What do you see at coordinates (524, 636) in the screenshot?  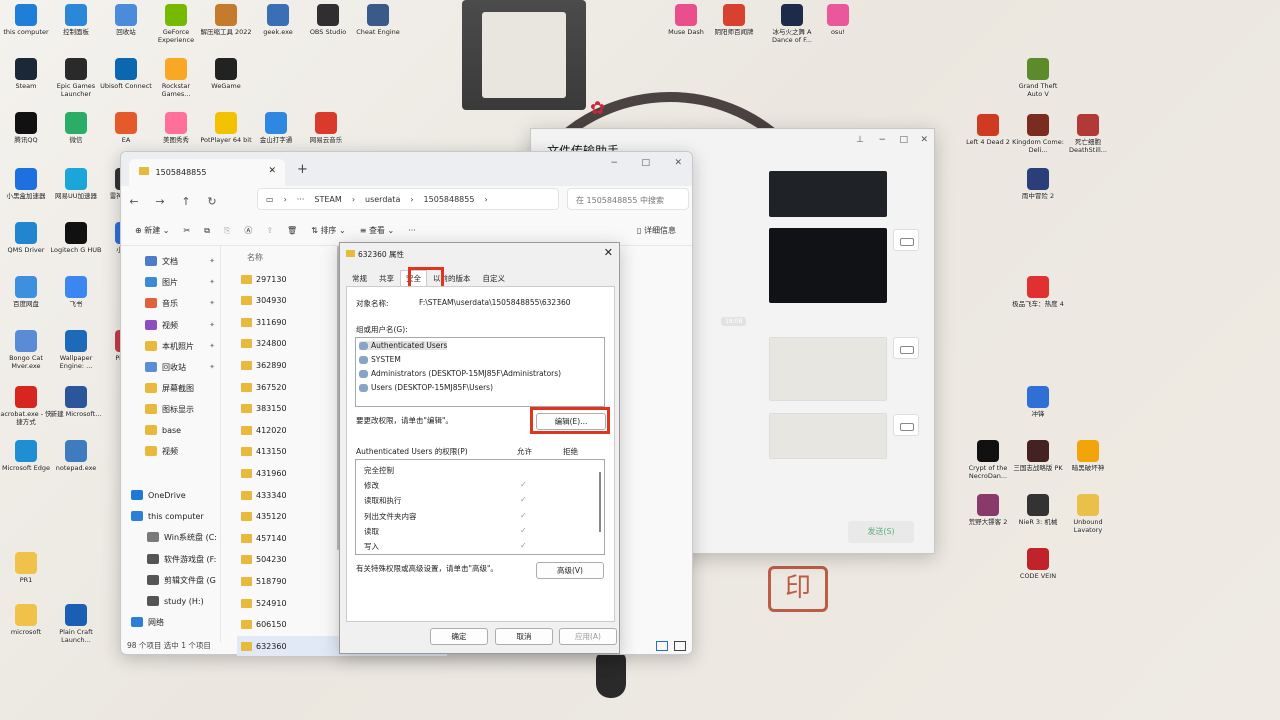 I see `cancel-button: 取消` at bounding box center [524, 636].